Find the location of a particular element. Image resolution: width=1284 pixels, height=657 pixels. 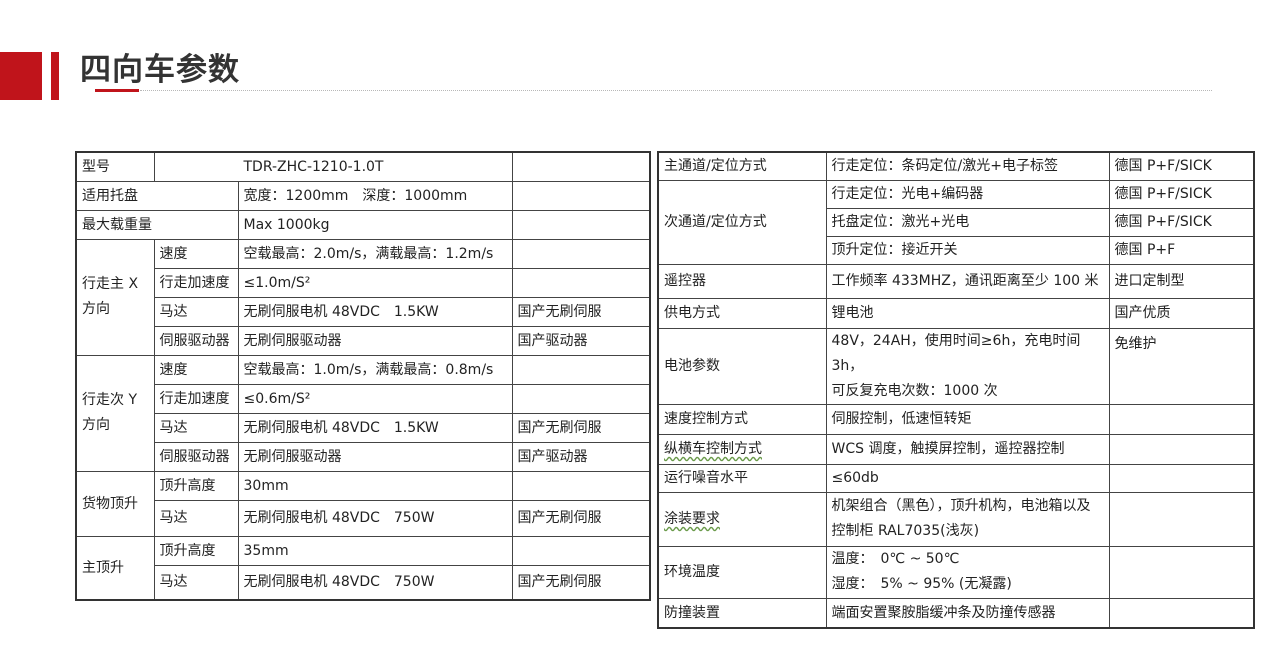

title-accent-bar is located at coordinates (55, 76).